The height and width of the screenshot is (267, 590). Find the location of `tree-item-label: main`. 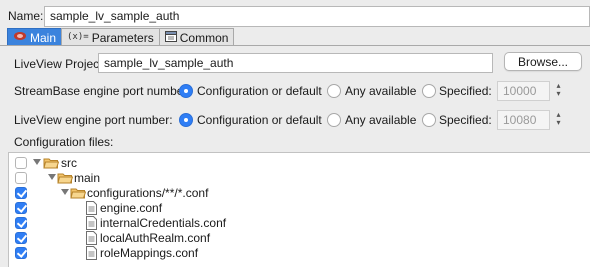

tree-item-label: main is located at coordinates (87, 178).